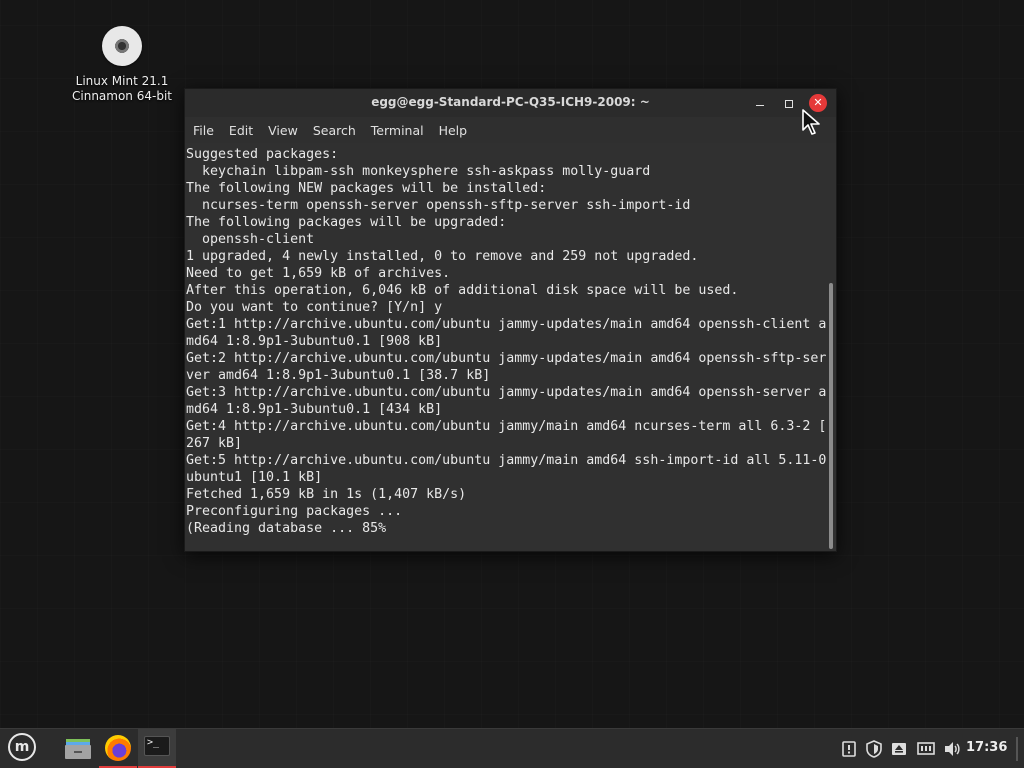  I want to click on shield-icon, so click(874, 749).